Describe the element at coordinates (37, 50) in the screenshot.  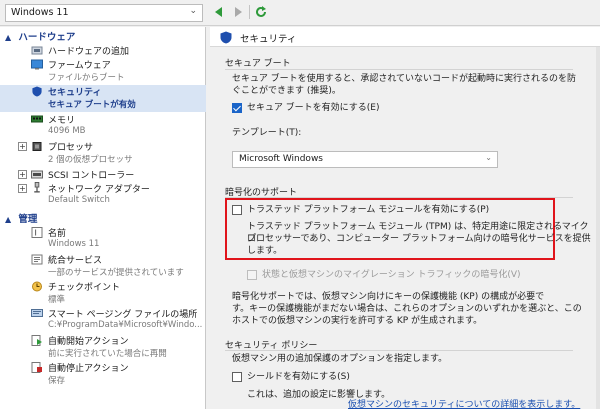
I see `add-hardware-icon` at that location.